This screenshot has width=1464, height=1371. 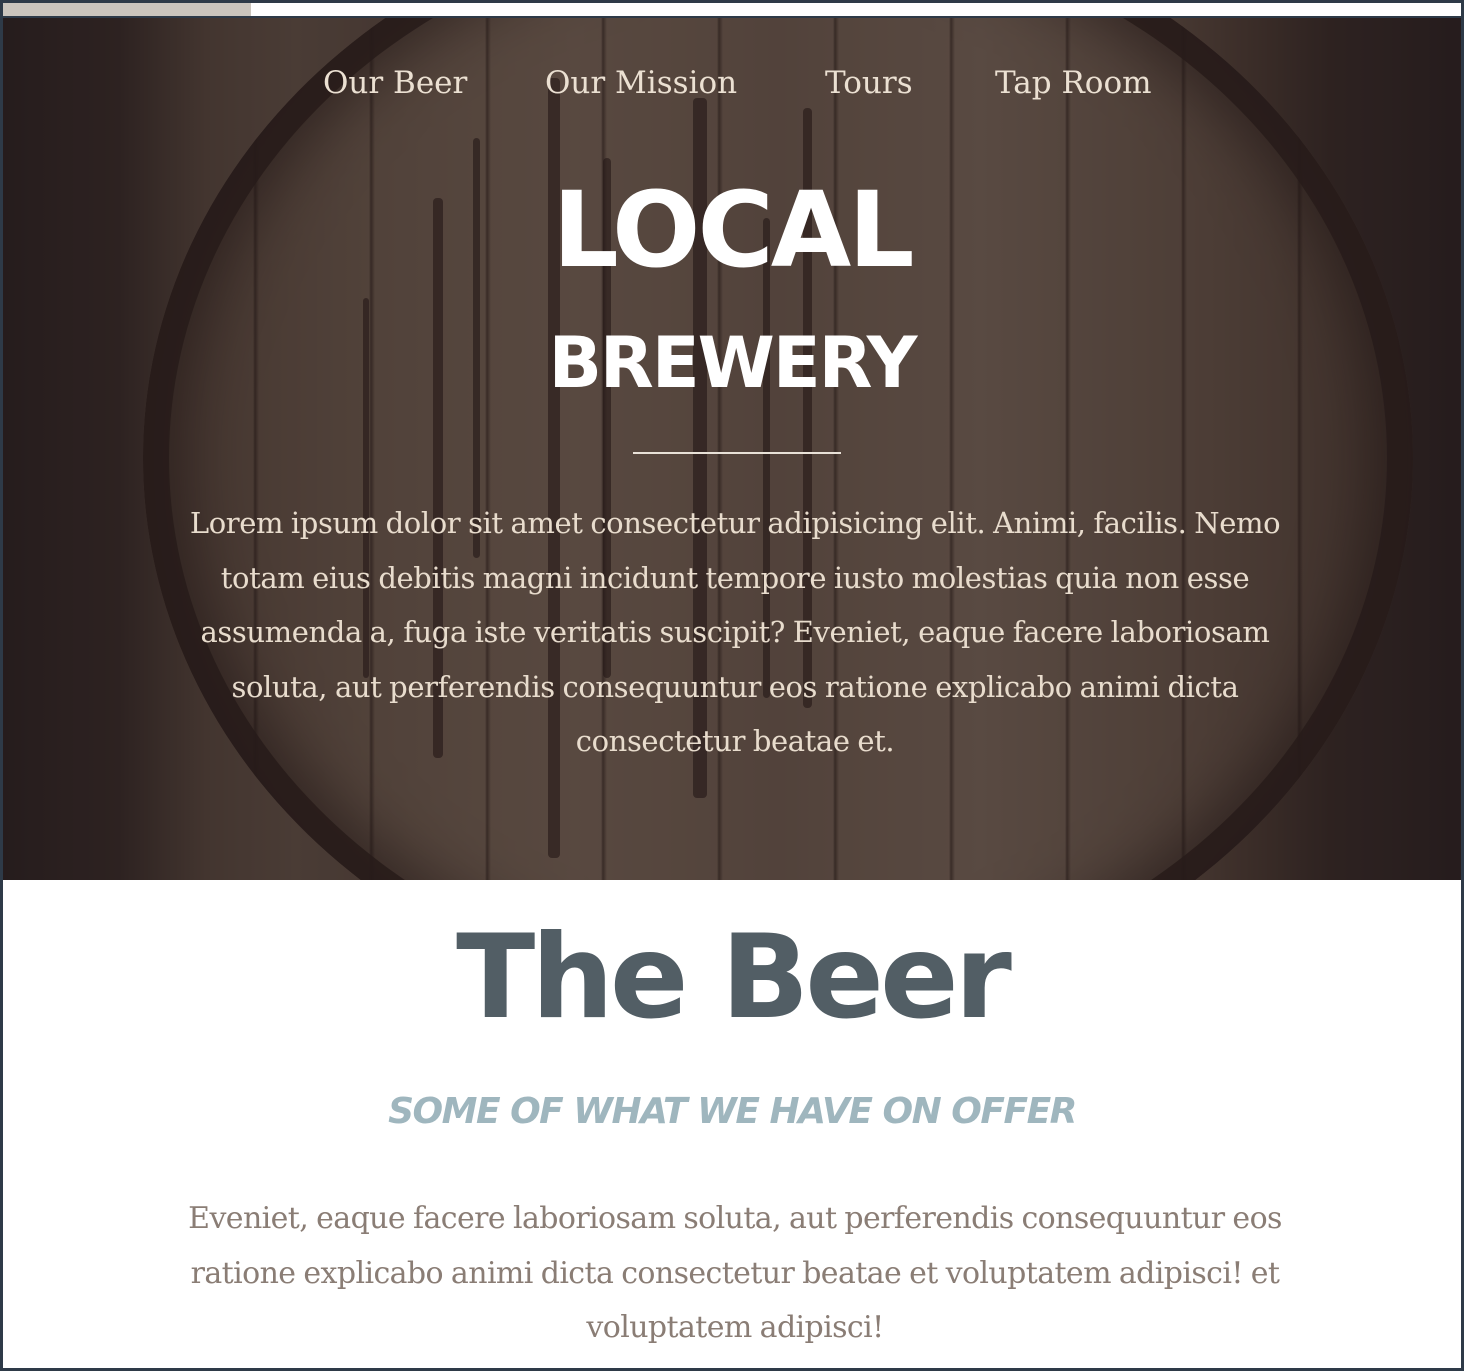 What do you see at coordinates (1073, 83) in the screenshot?
I see `nav-item-tap-room: Tap Room` at bounding box center [1073, 83].